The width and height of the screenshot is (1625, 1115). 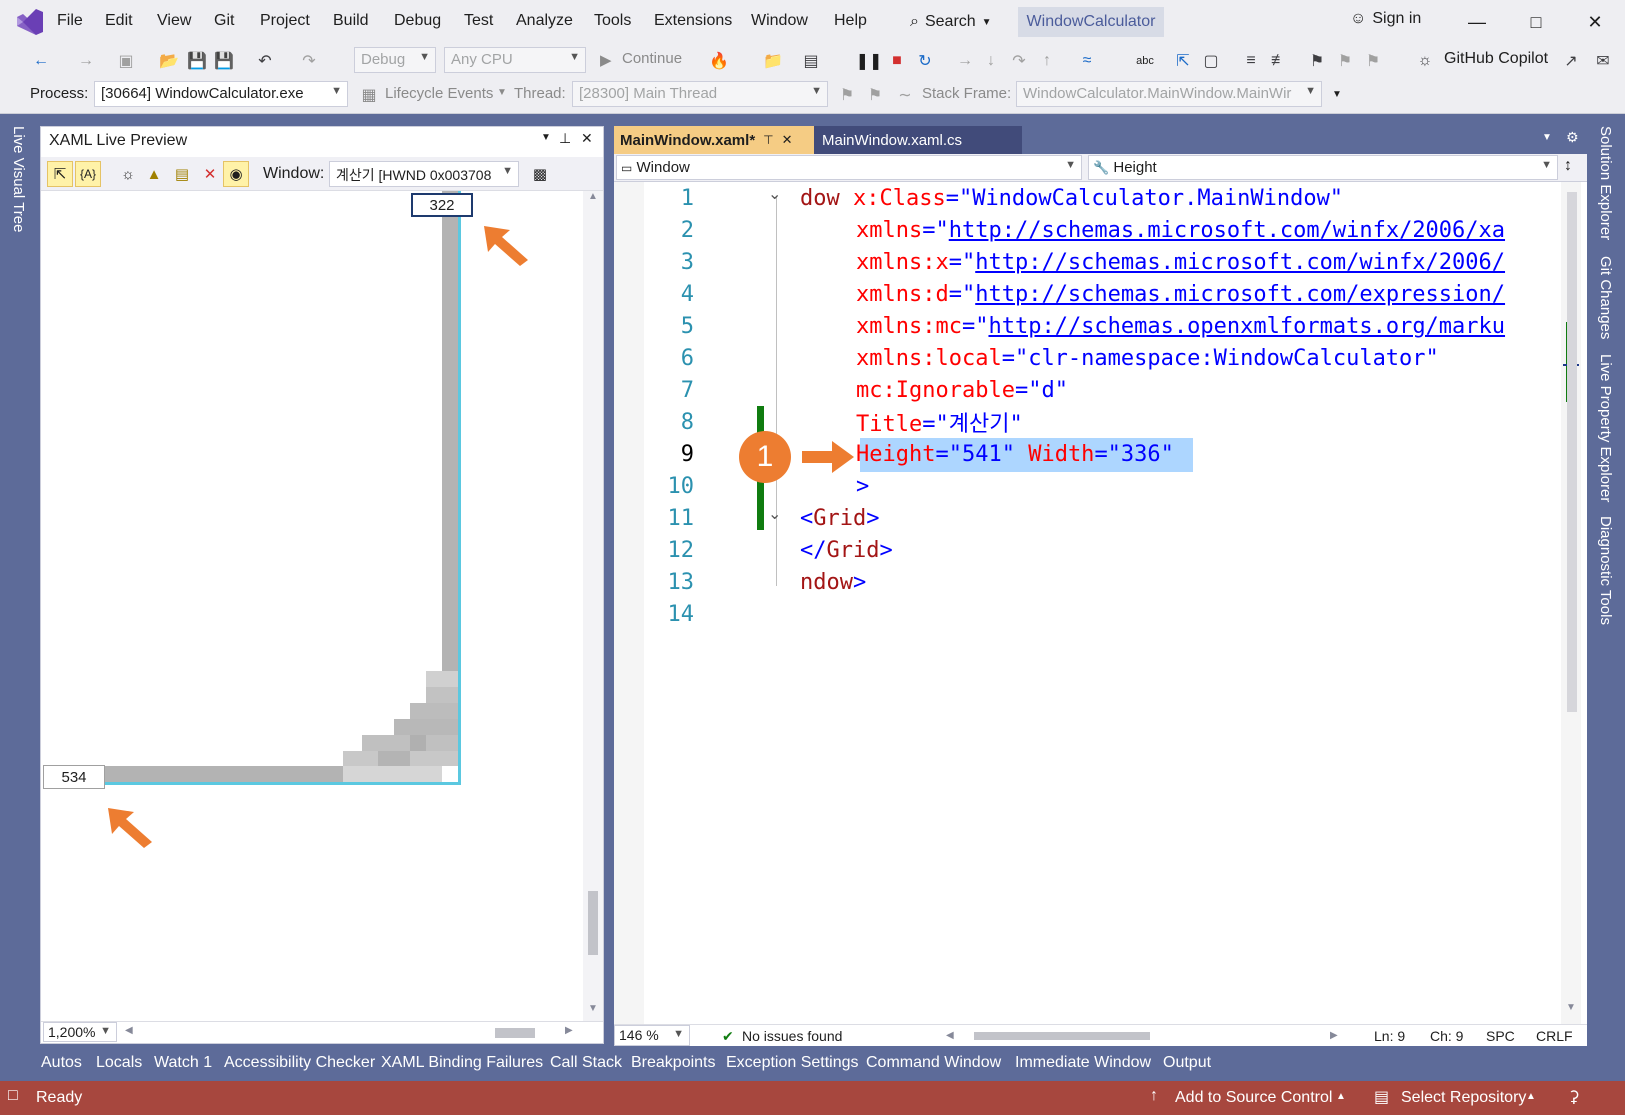 What do you see at coordinates (86, 61) in the screenshot?
I see `forward-icon: →` at bounding box center [86, 61].